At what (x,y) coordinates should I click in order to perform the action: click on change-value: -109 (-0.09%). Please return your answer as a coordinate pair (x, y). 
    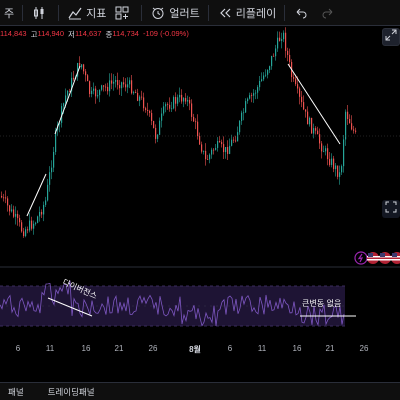
    Looking at the image, I should click on (165, 33).